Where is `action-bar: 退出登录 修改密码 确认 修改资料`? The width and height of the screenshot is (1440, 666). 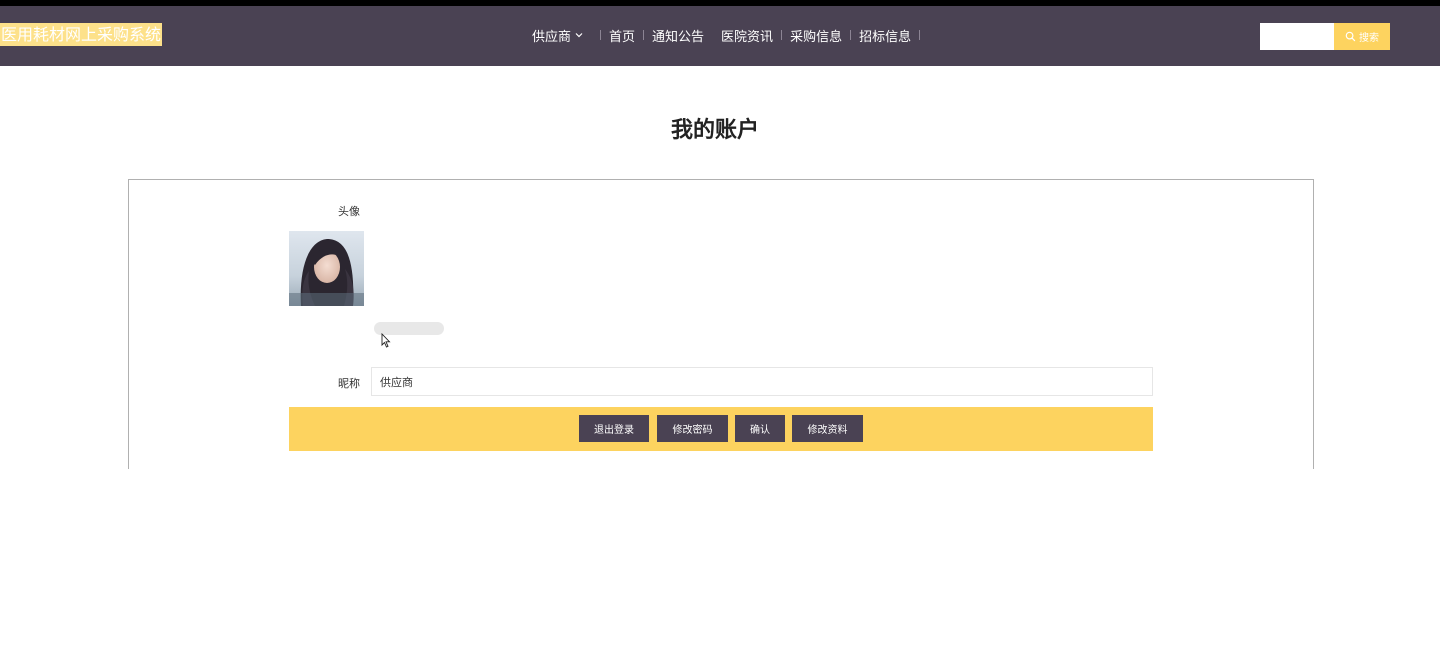
action-bar: 退出登录 修改密码 确认 修改资料 is located at coordinates (721, 429).